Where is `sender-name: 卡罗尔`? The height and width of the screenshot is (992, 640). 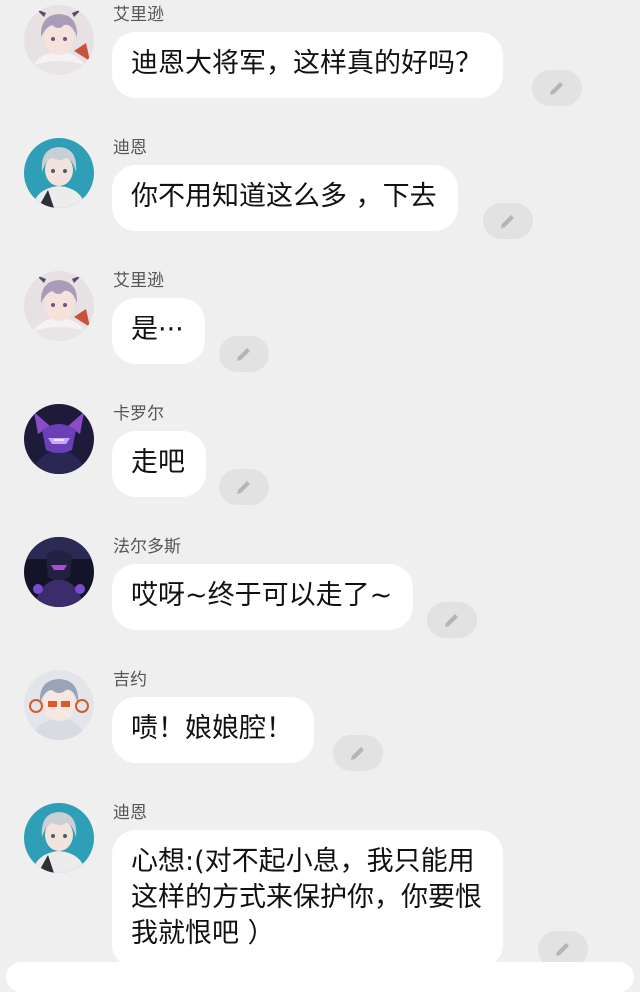 sender-name: 卡罗尔 is located at coordinates (138, 414).